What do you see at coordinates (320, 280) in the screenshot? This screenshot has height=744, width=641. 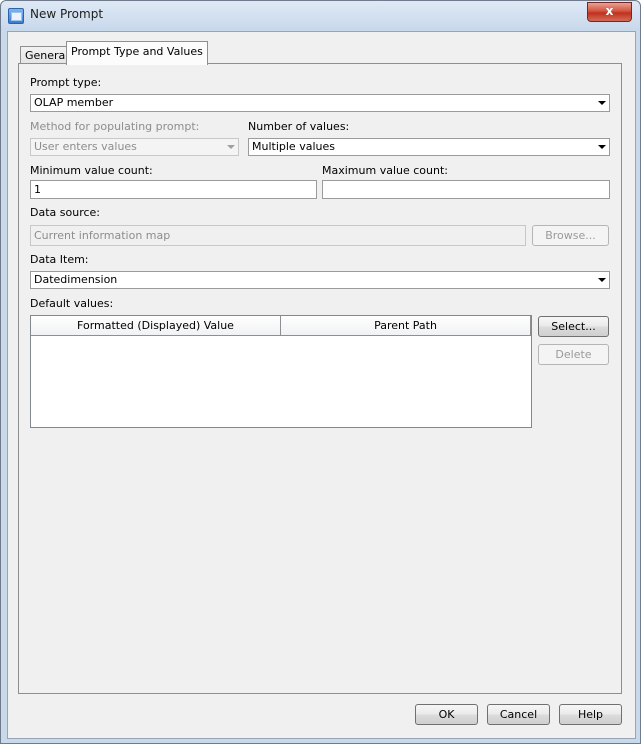 I see `data-item-select: Datedimension` at bounding box center [320, 280].